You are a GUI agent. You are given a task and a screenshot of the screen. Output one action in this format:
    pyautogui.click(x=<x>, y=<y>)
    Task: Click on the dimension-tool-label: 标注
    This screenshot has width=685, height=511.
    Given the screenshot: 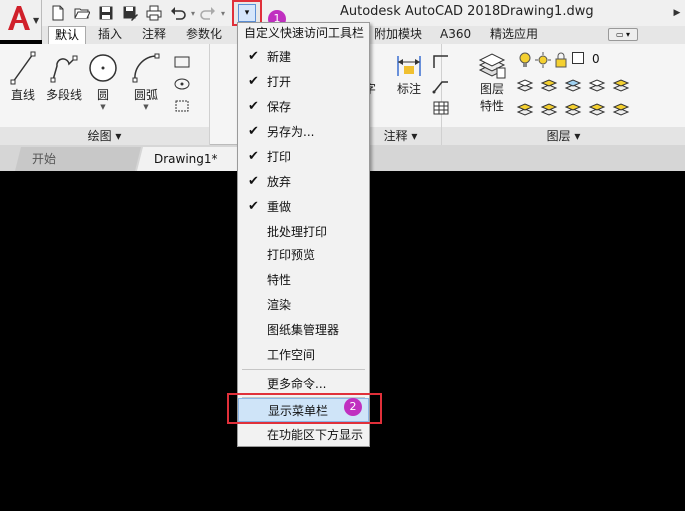 What is the action you would take?
    pyautogui.click(x=408, y=89)
    